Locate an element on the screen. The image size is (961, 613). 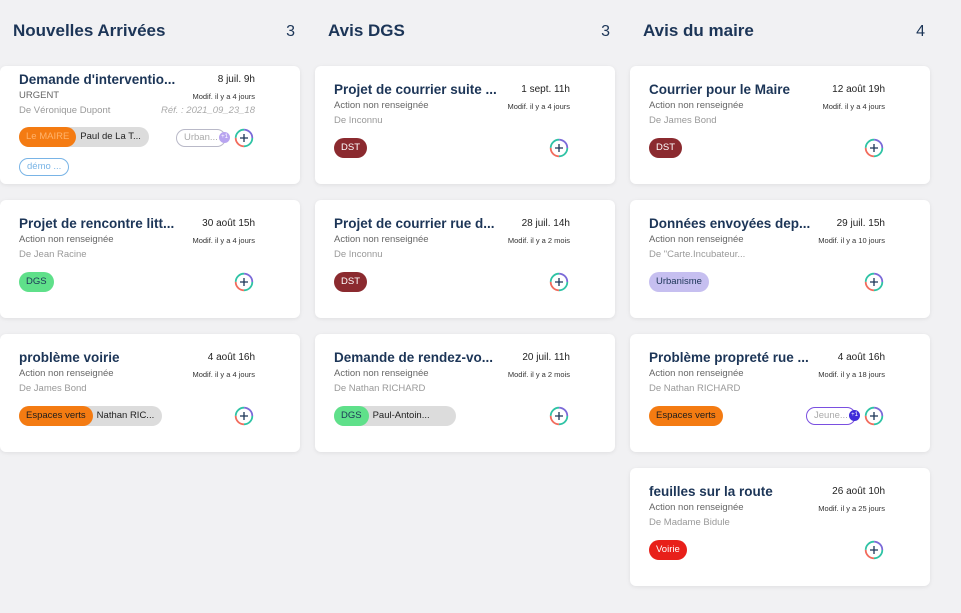
card-modified: Modif. il y a 18 jours is located at coordinates (851, 374).